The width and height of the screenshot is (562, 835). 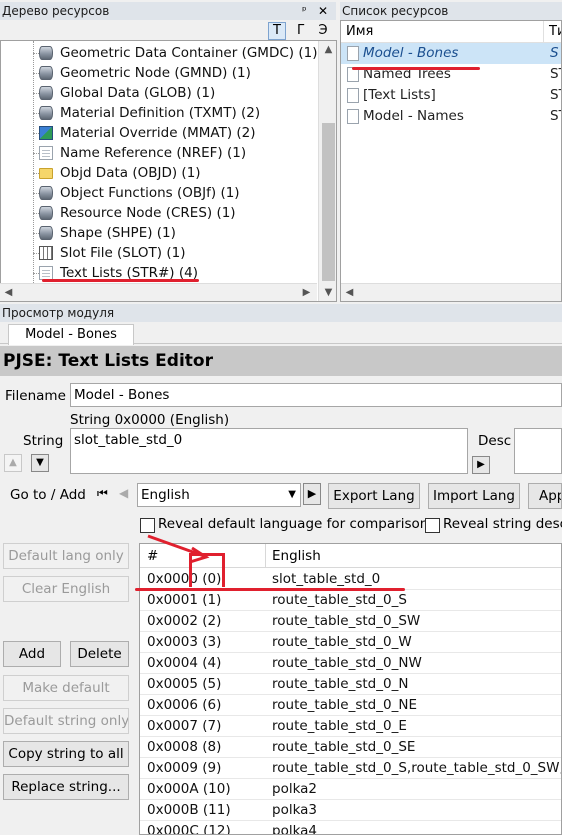 I want to click on tree-item-label: Material Override (MMAT) (2), so click(x=158, y=133).